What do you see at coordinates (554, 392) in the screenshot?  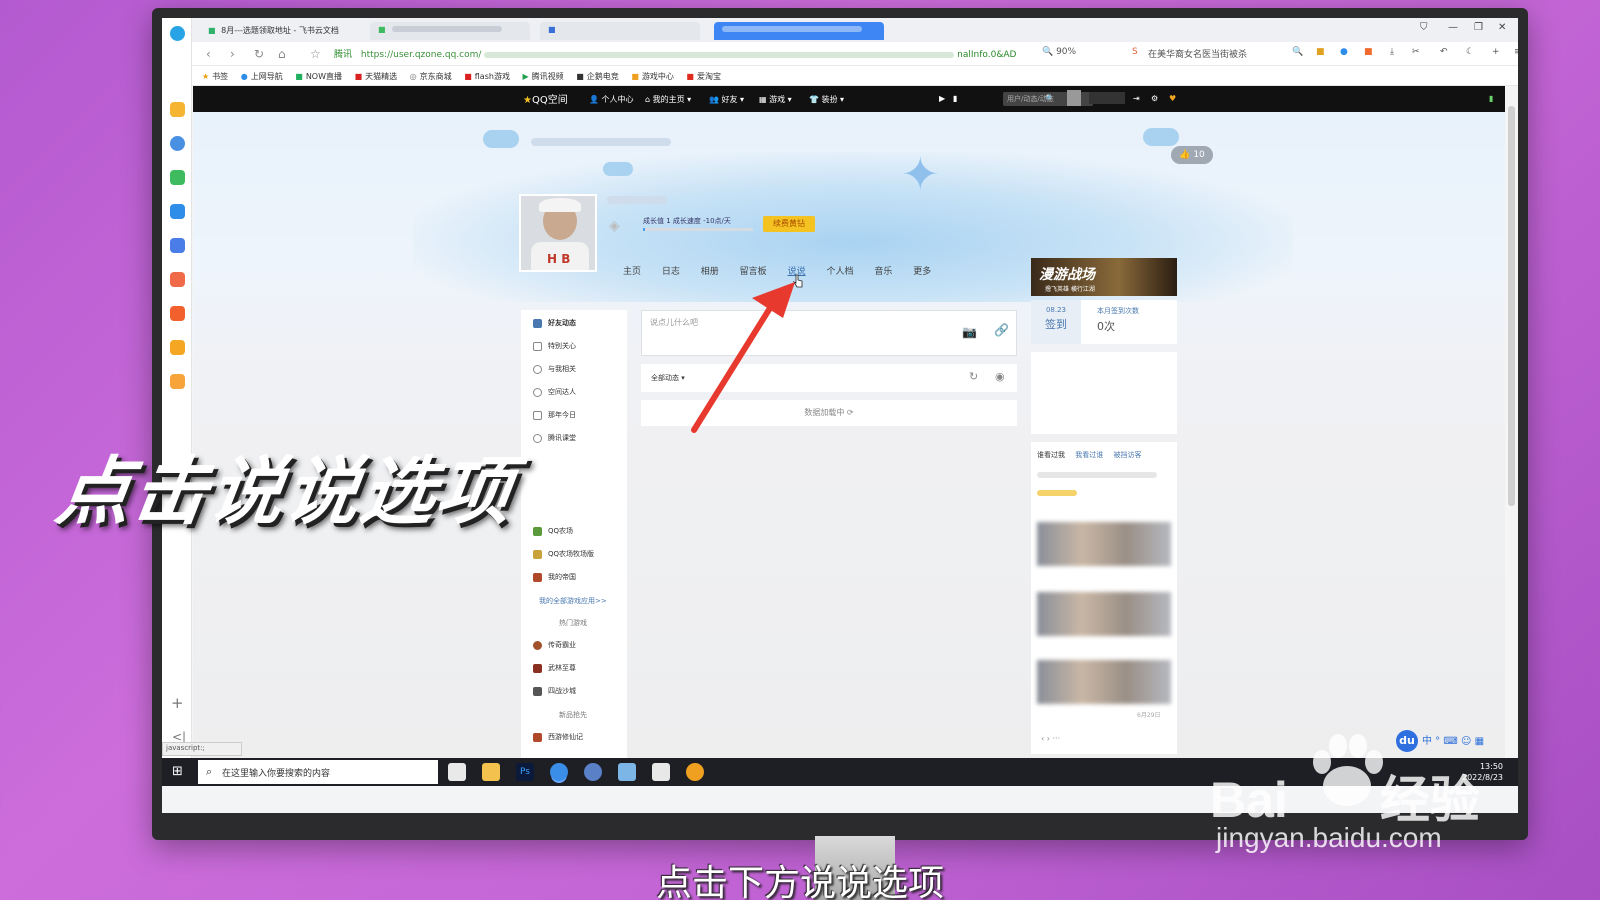 I see `menu-space-expert: 空间达人` at bounding box center [554, 392].